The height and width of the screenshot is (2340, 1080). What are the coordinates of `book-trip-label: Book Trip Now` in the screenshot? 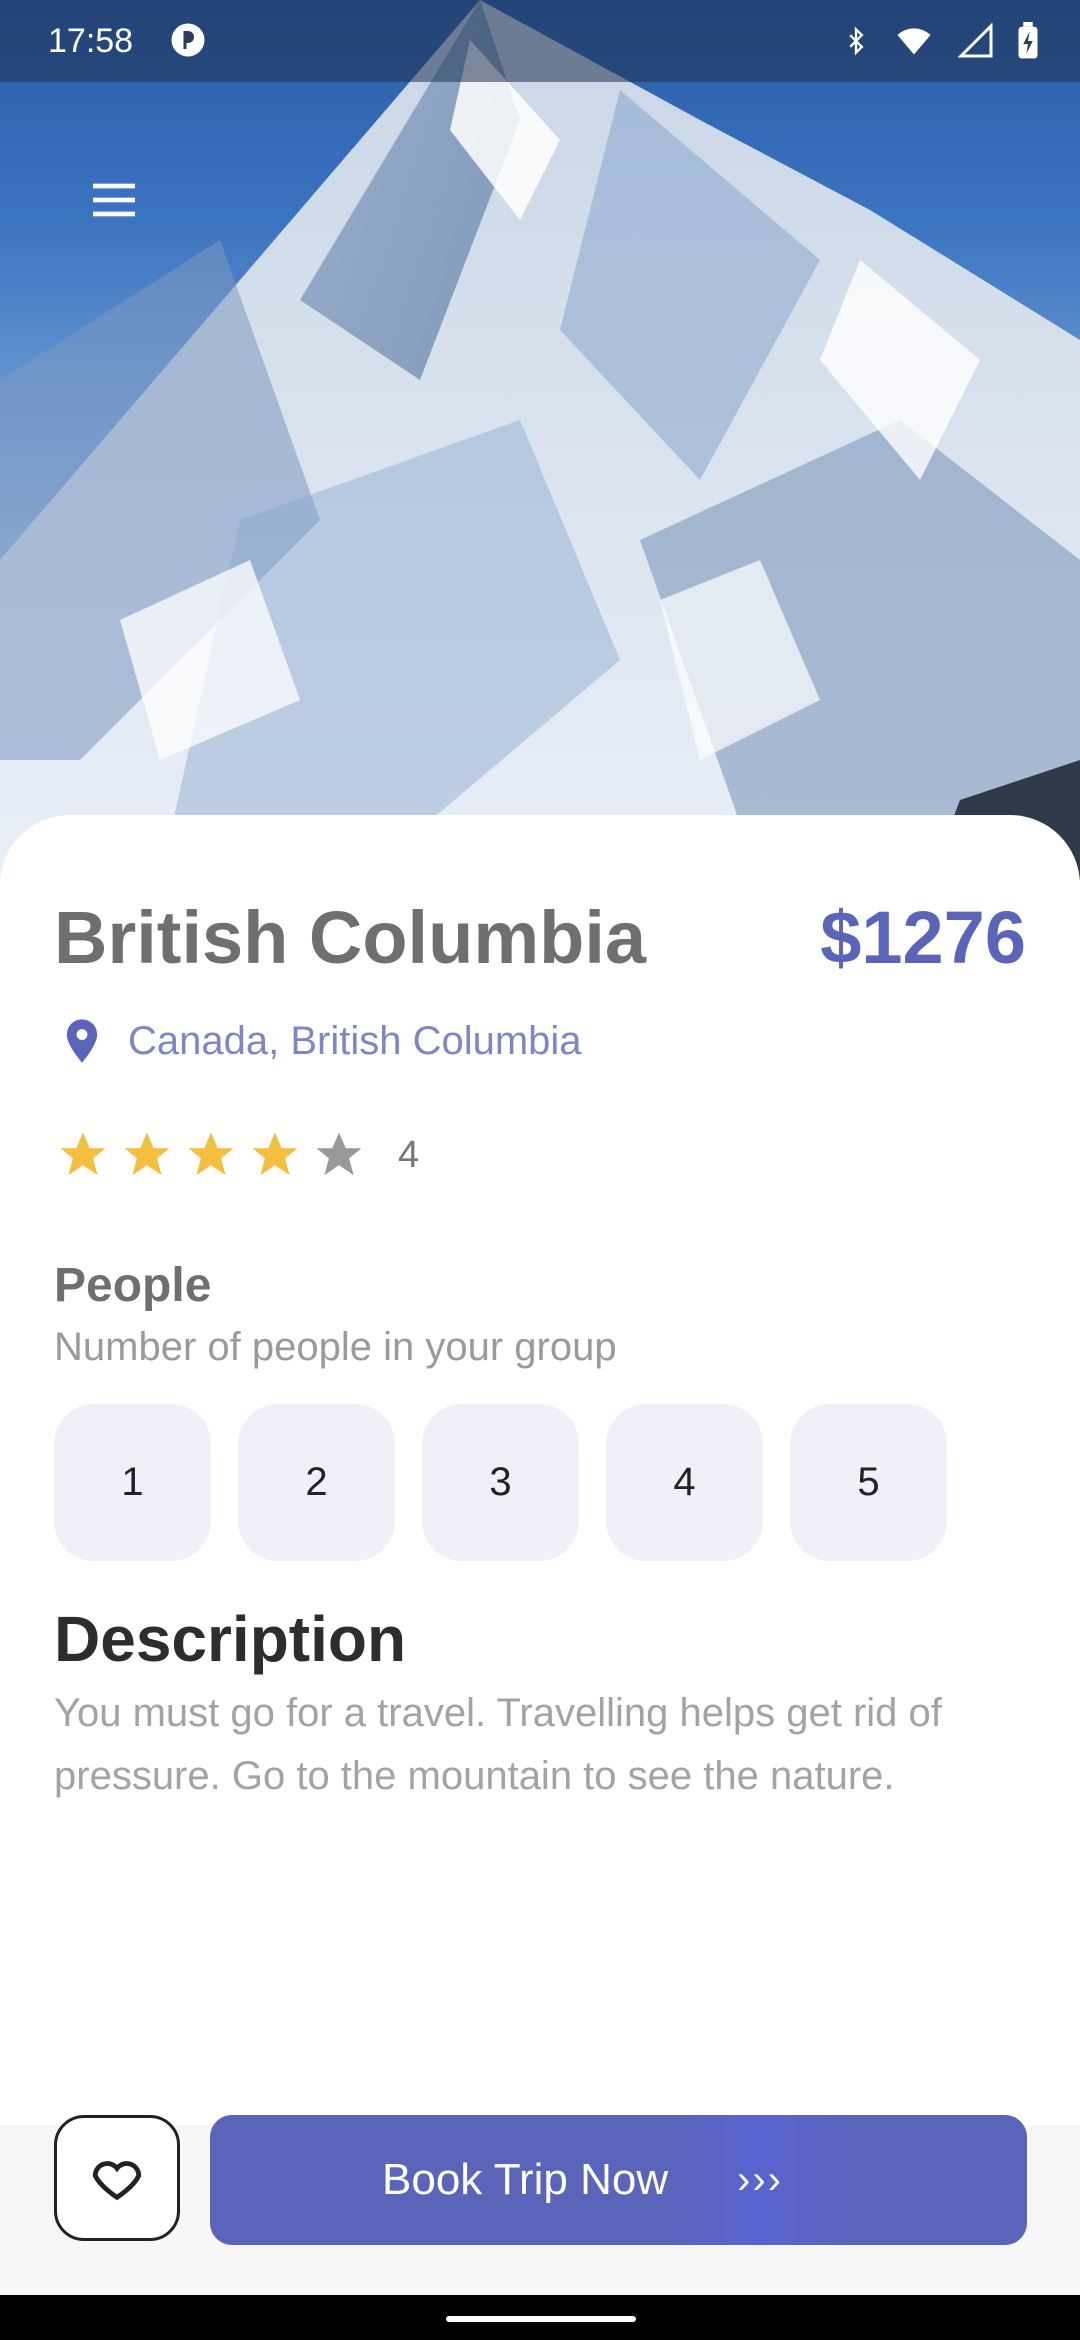 It's located at (525, 2179).